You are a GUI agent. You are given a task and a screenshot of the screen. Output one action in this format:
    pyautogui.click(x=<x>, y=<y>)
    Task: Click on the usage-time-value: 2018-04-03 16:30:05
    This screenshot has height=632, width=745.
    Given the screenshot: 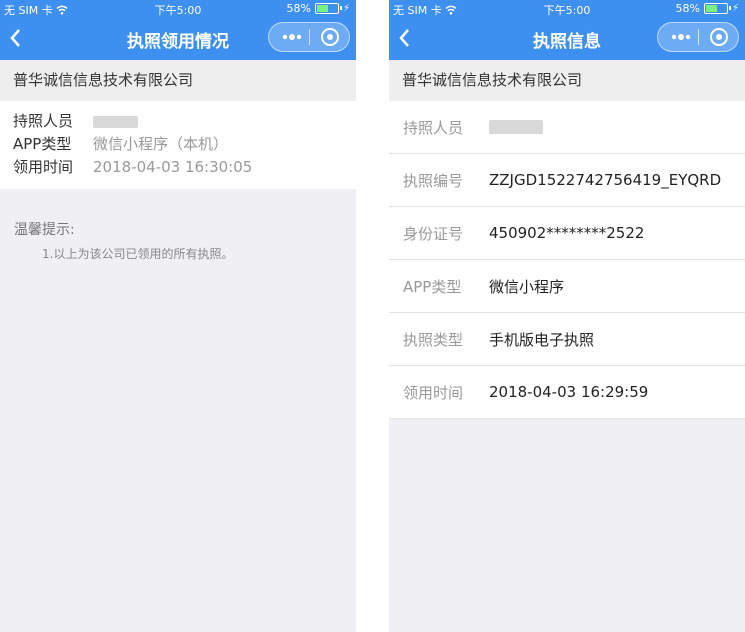 What is the action you would take?
    pyautogui.click(x=173, y=167)
    